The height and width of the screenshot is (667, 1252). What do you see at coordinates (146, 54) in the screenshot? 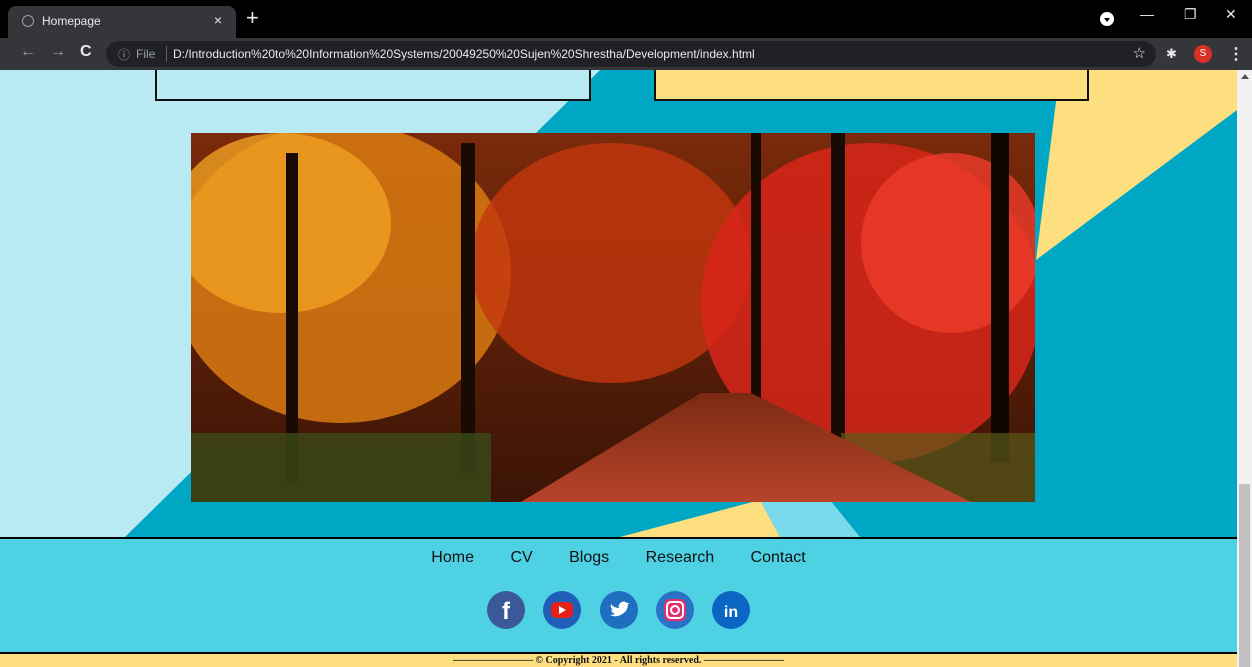
I see `file-label: File` at bounding box center [146, 54].